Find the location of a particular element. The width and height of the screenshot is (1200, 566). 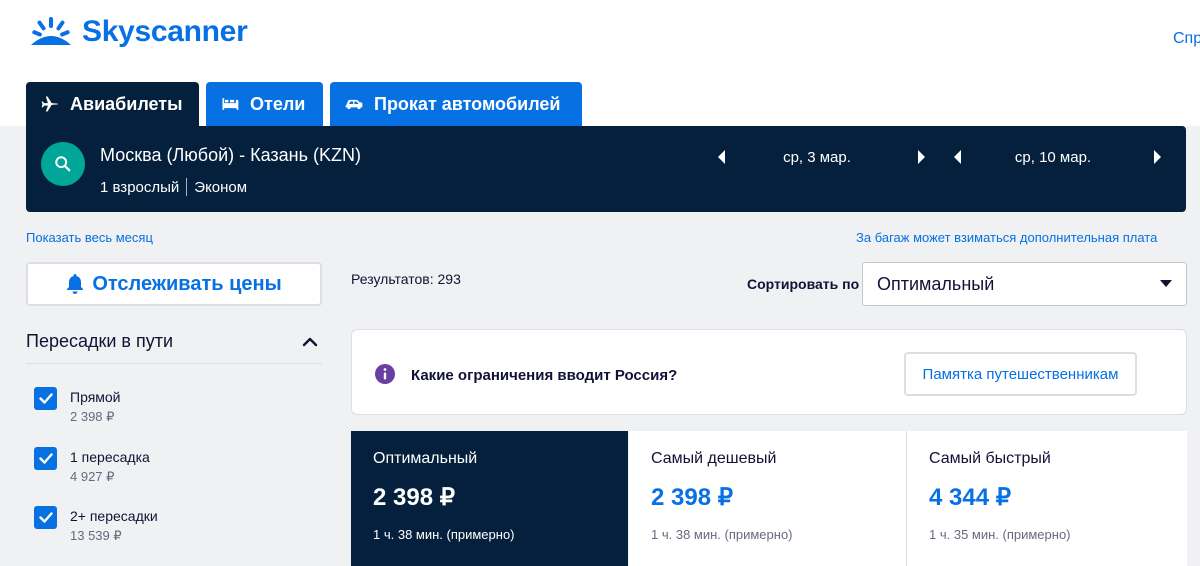

edit-search-button is located at coordinates (63, 164).